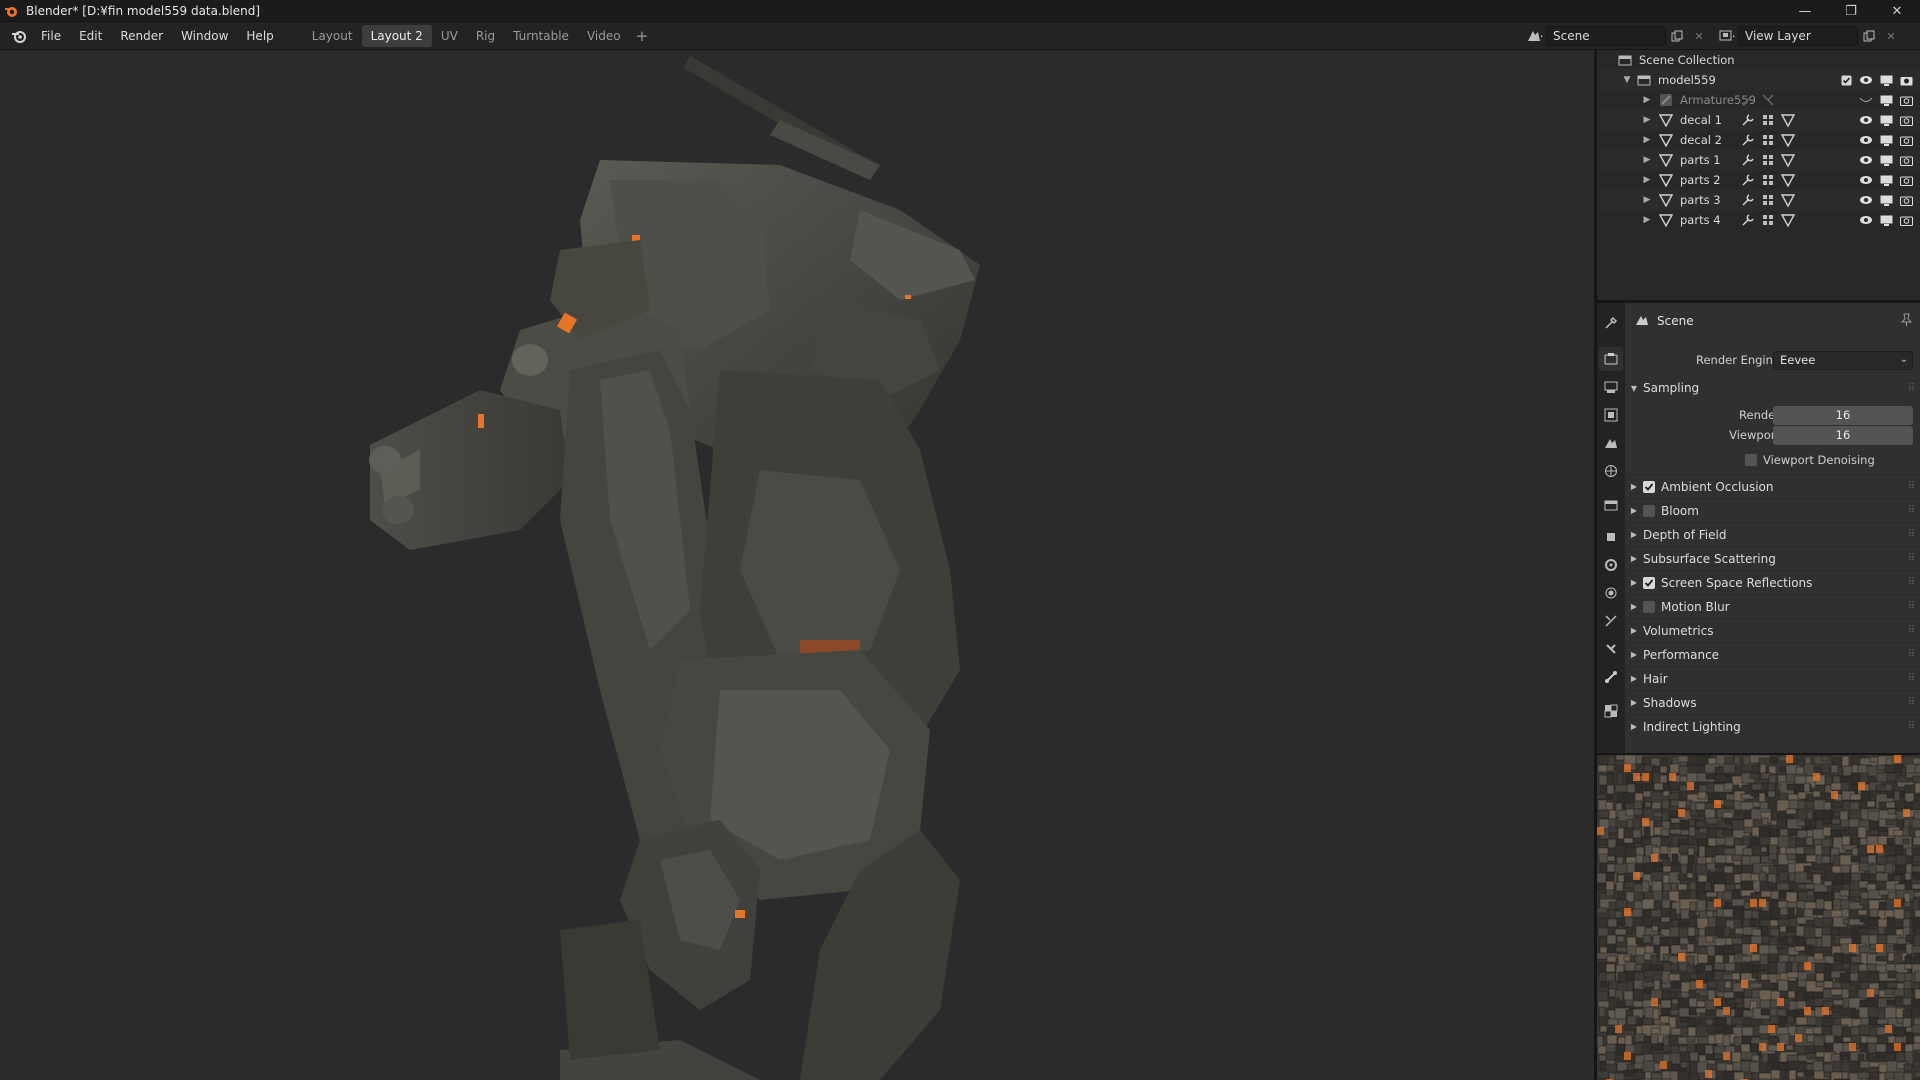 This screenshot has width=1920, height=1080. What do you see at coordinates (1906, 321) in the screenshot?
I see `pin-icon` at bounding box center [1906, 321].